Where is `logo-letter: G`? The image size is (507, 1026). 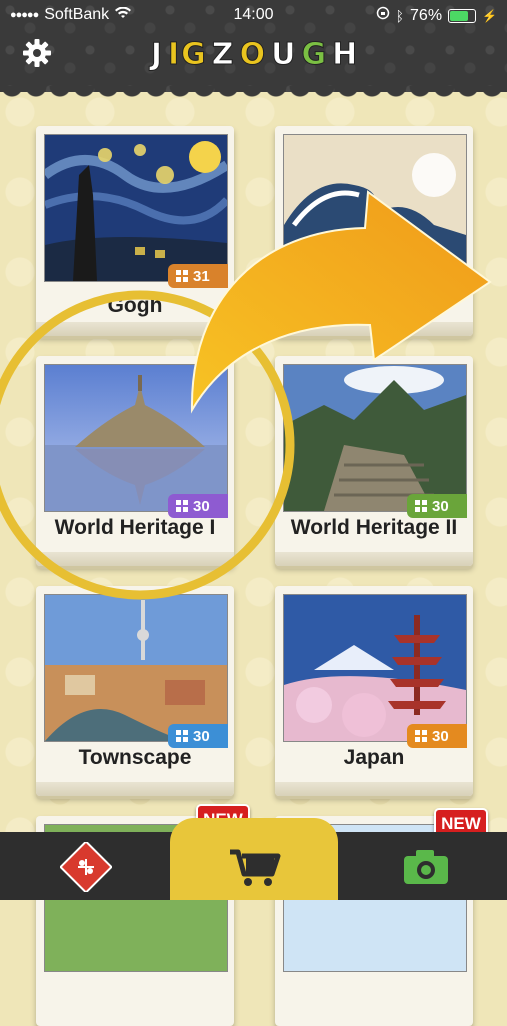
logo-letter: G is located at coordinates (315, 54).